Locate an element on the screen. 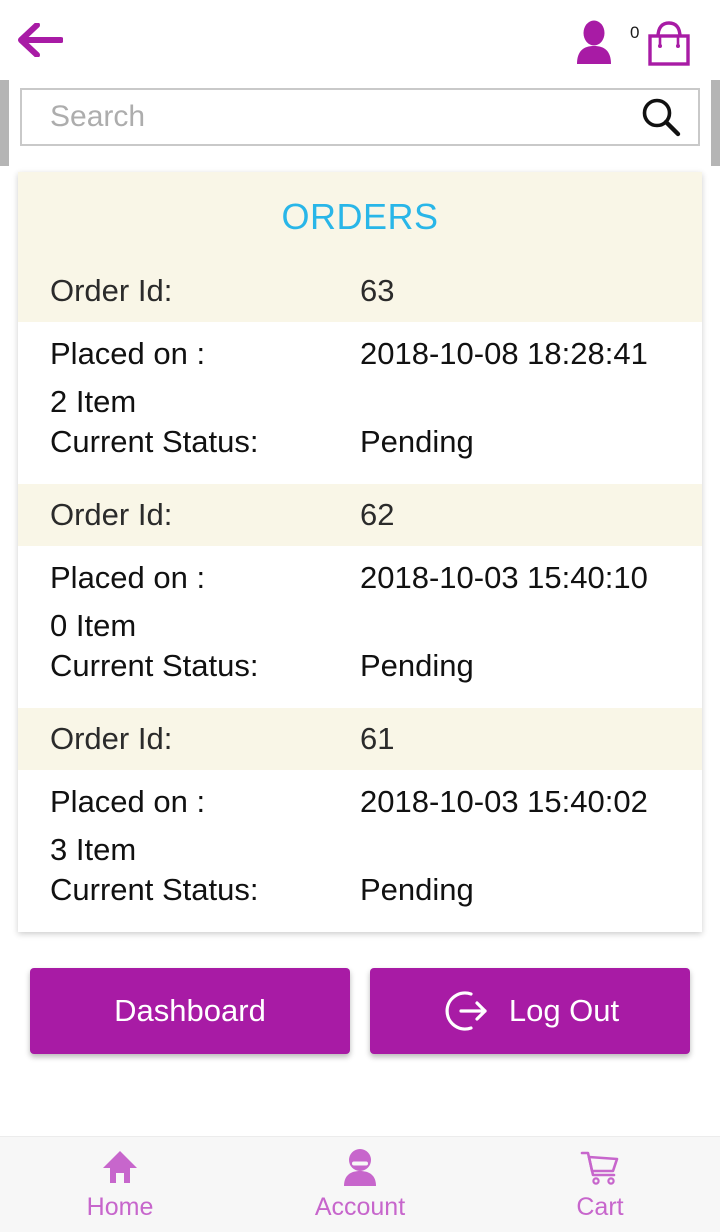 The width and height of the screenshot is (720, 1232). nav-item-account: Account is located at coordinates (360, 1184).